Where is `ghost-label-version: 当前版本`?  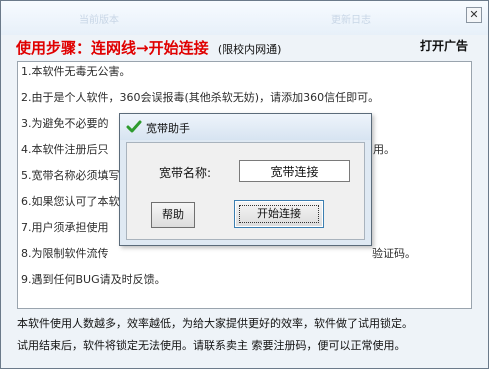 ghost-label-version: 当前版本 is located at coordinates (99, 20).